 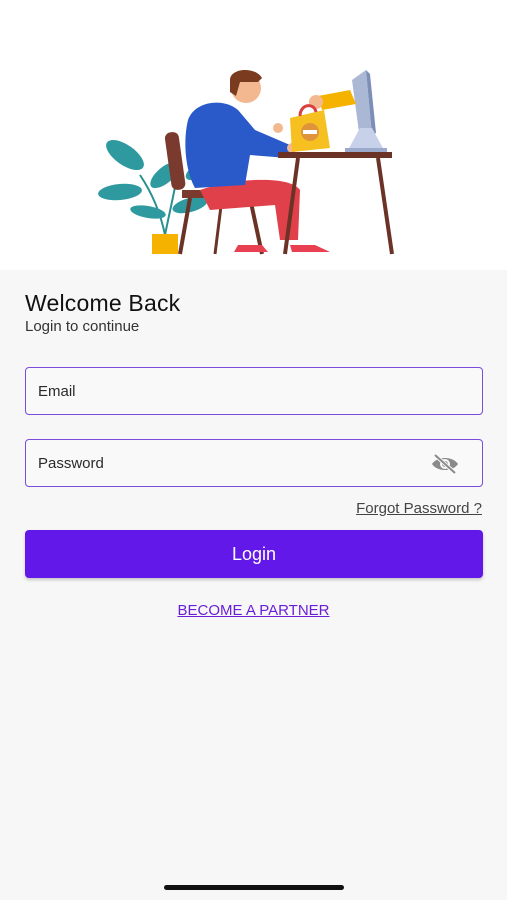 What do you see at coordinates (228, 463) in the screenshot?
I see `password-input` at bounding box center [228, 463].